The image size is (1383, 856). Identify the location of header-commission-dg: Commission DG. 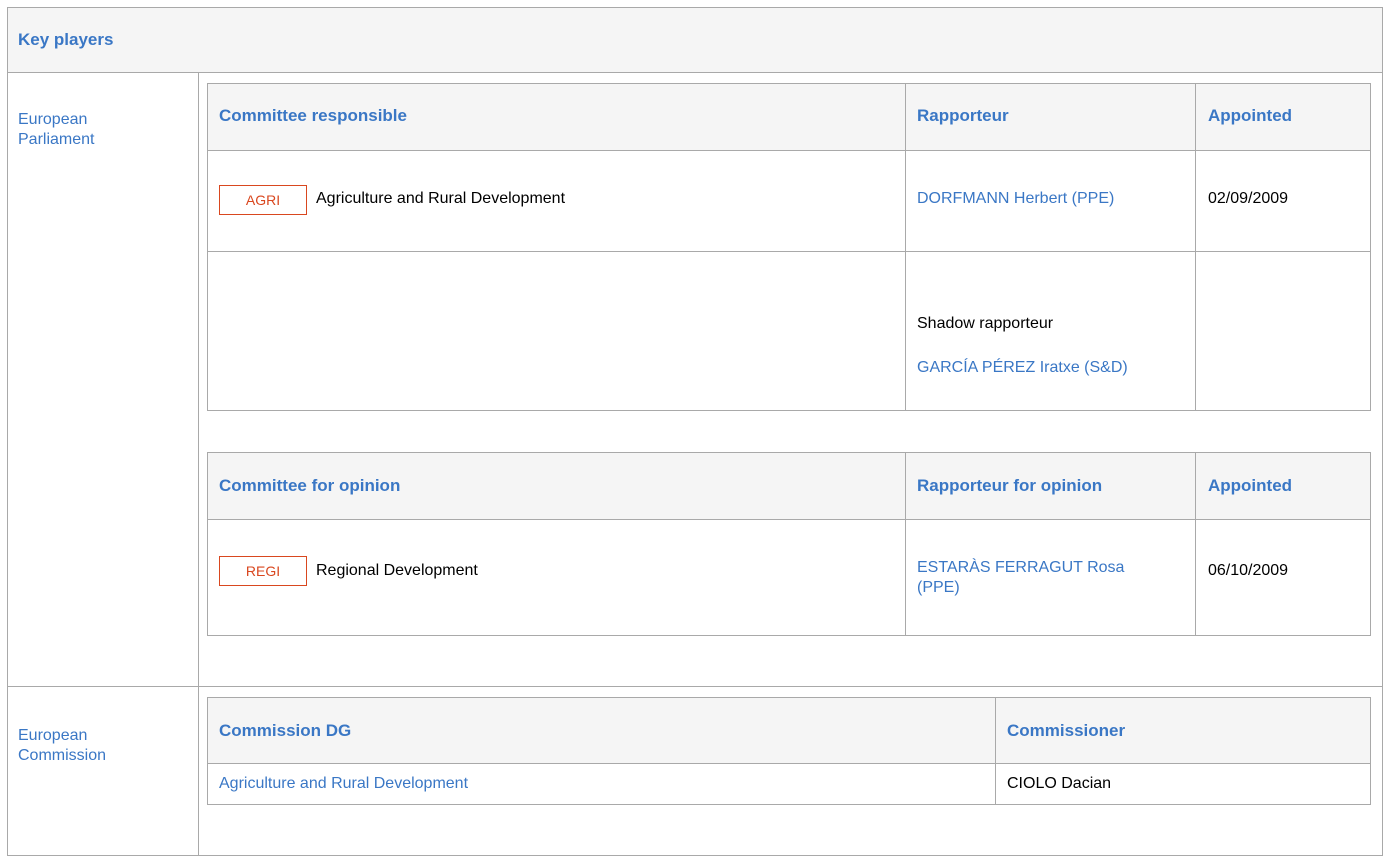
(285, 730).